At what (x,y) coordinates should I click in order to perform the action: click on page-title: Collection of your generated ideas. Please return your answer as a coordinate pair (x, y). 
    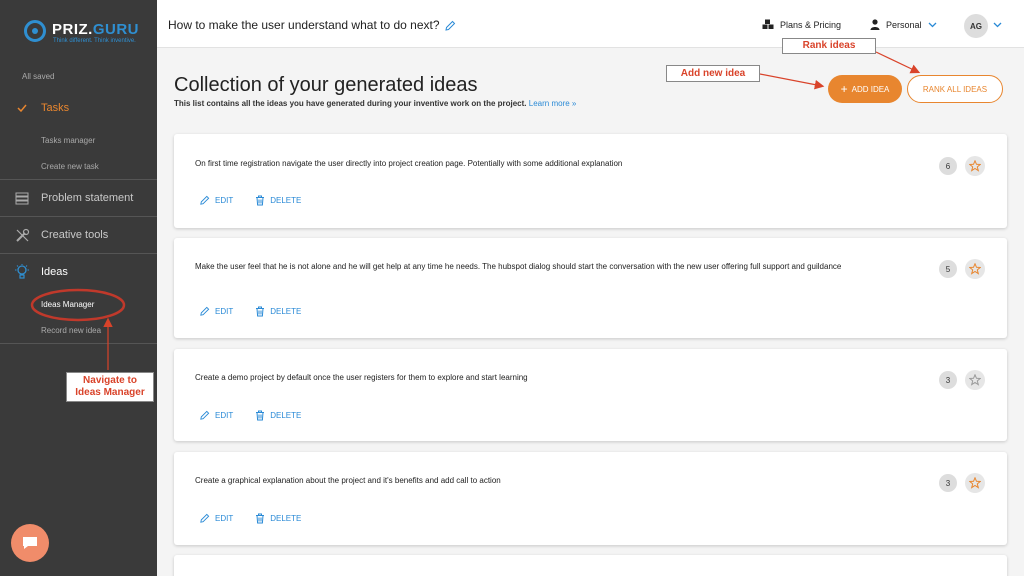
    Looking at the image, I should click on (326, 85).